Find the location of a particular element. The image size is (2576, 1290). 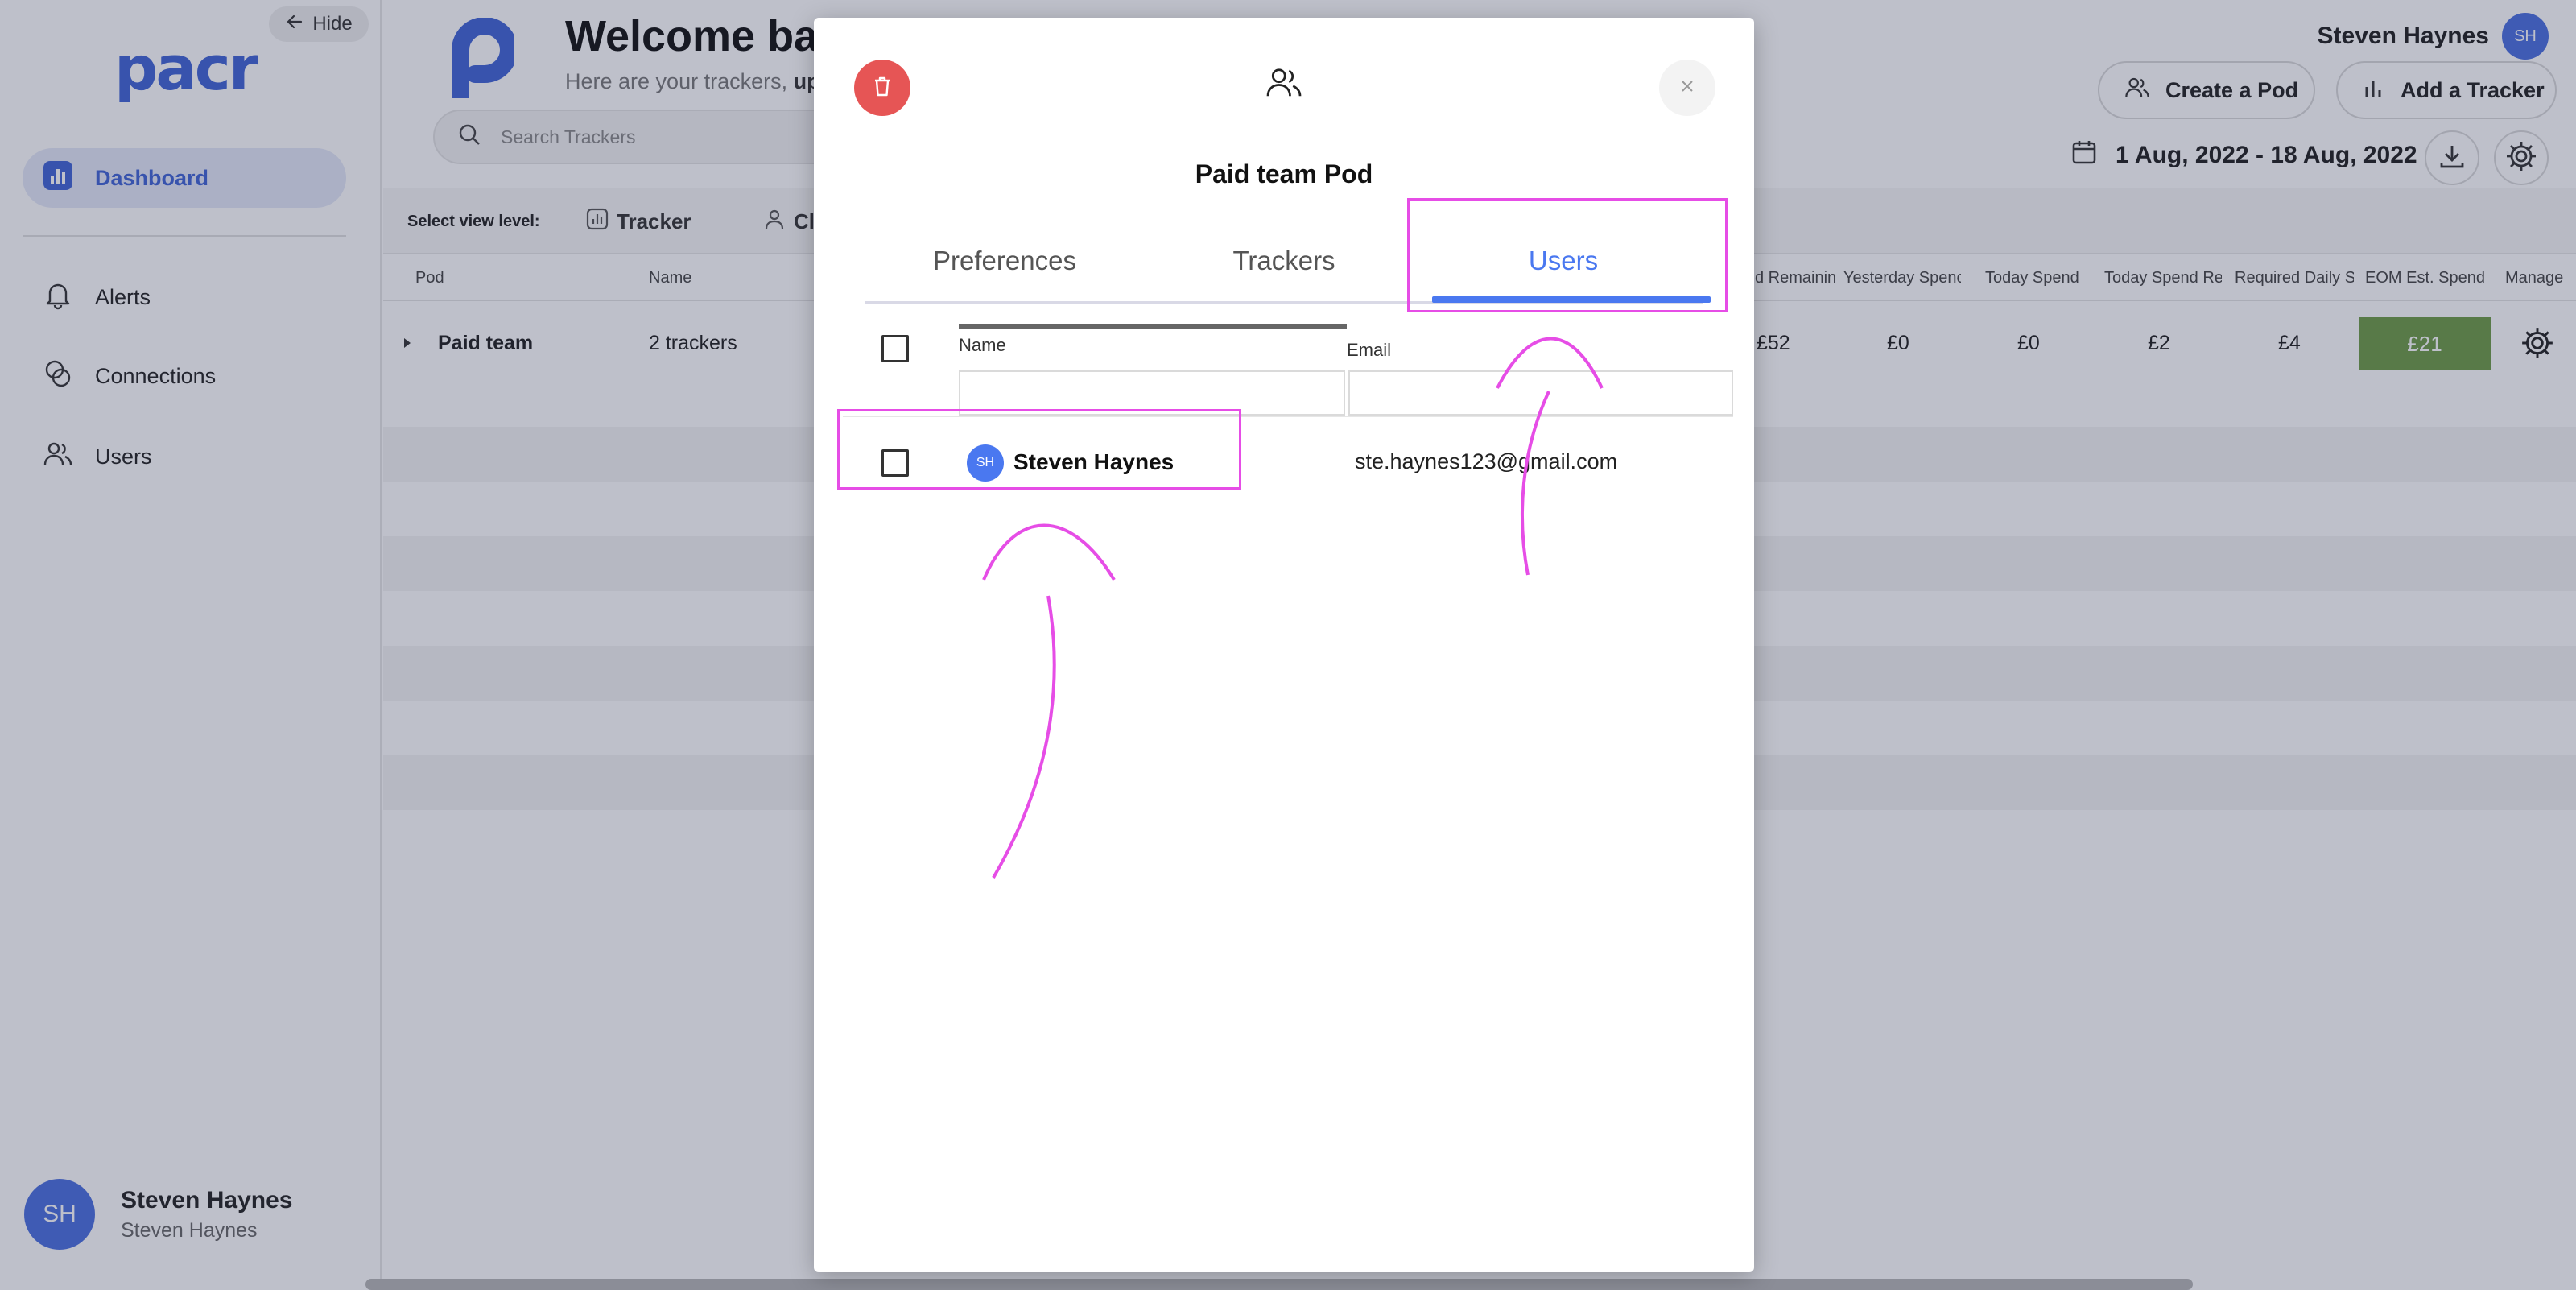

annotation-arrowhead-row is located at coordinates (1049, 552).